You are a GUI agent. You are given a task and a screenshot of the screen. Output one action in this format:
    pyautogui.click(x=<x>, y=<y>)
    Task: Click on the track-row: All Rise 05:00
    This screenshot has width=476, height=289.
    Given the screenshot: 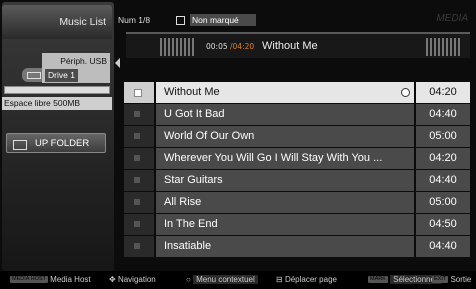 What is the action you would take?
    pyautogui.click(x=297, y=202)
    